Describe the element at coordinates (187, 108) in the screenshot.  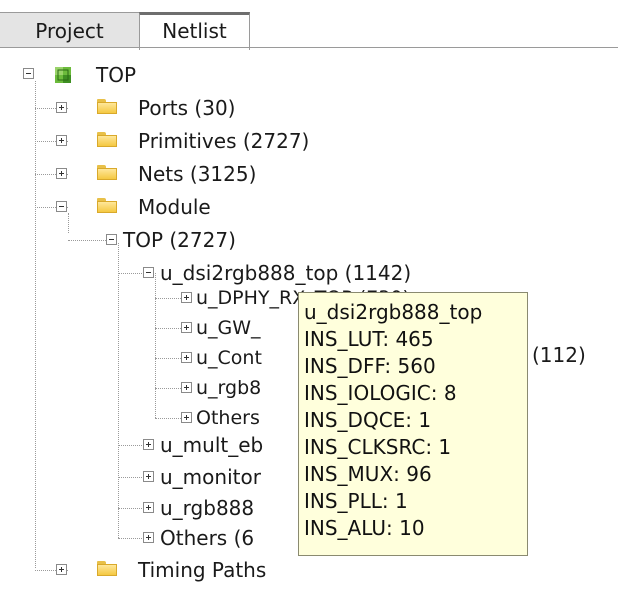
I see `tree-label-ports: Ports (30)` at that location.